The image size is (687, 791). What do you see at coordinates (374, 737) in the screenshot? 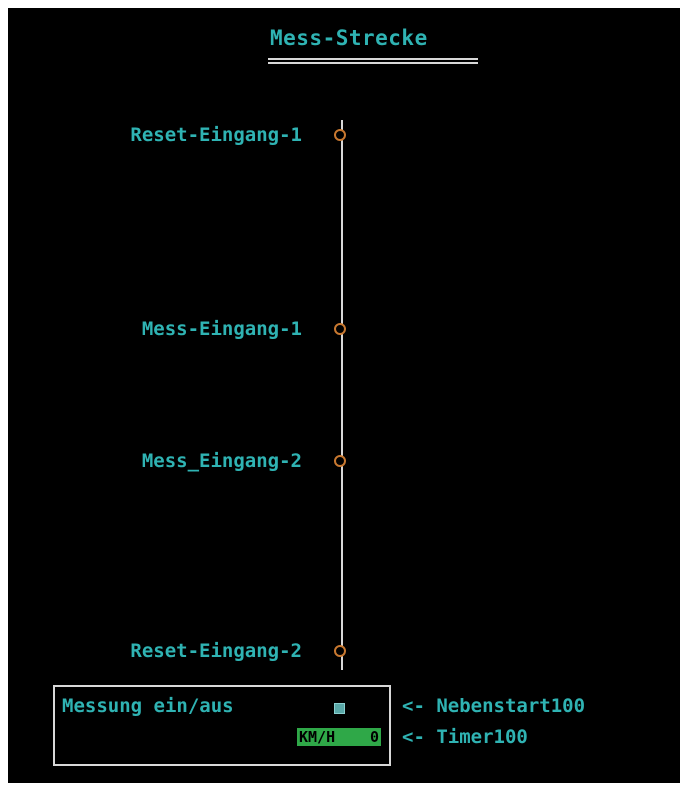
I see `speed-value: 0` at bounding box center [374, 737].